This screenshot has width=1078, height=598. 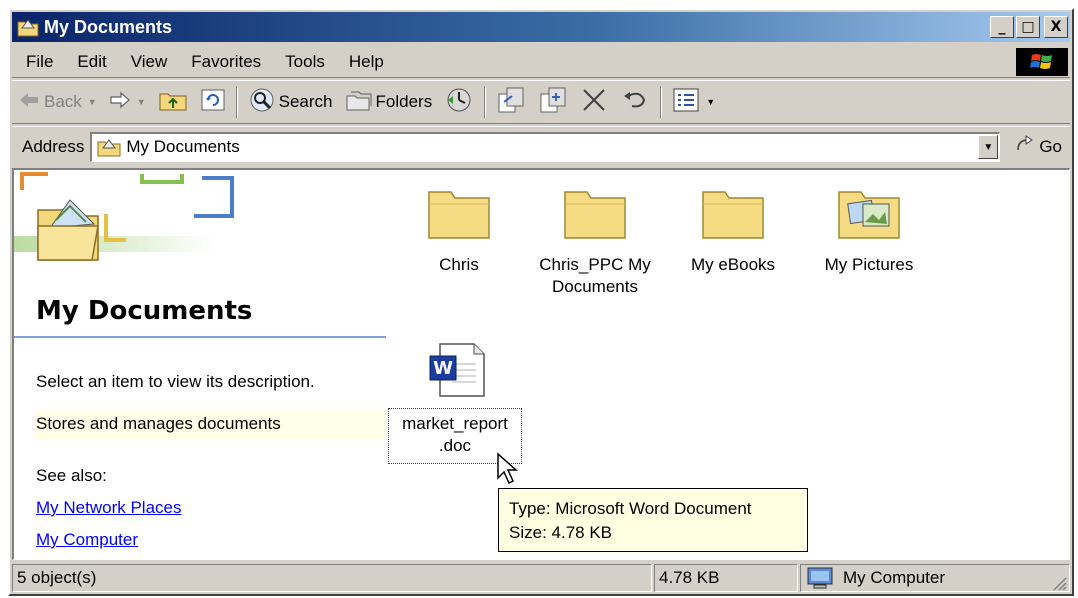 I want to click on minimize-button: _, so click(x=1002, y=27).